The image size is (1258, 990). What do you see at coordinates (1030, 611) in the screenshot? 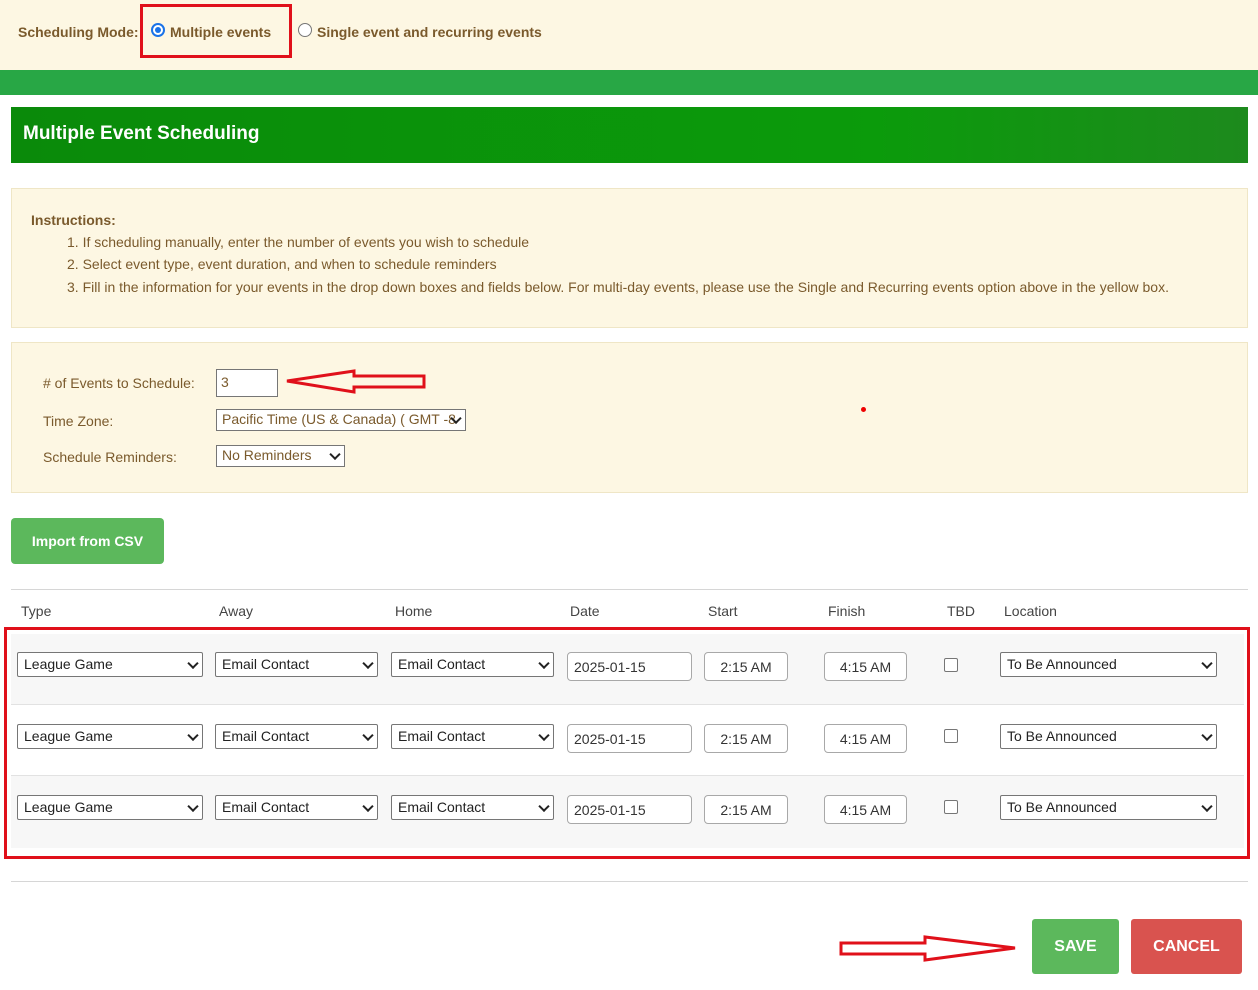
I see `header-location: Location` at bounding box center [1030, 611].